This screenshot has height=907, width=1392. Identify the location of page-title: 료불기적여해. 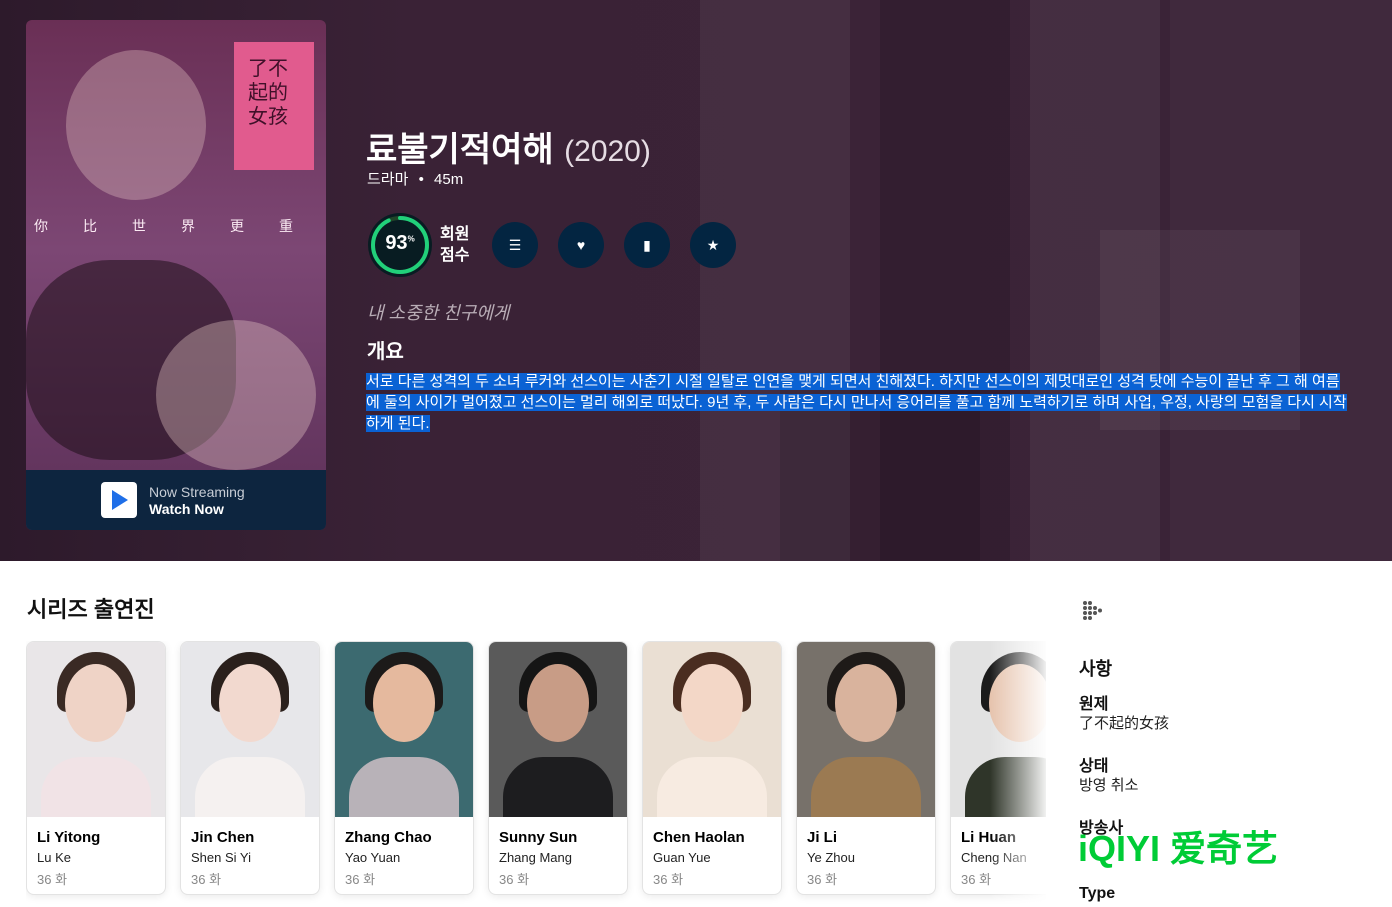
(460, 150).